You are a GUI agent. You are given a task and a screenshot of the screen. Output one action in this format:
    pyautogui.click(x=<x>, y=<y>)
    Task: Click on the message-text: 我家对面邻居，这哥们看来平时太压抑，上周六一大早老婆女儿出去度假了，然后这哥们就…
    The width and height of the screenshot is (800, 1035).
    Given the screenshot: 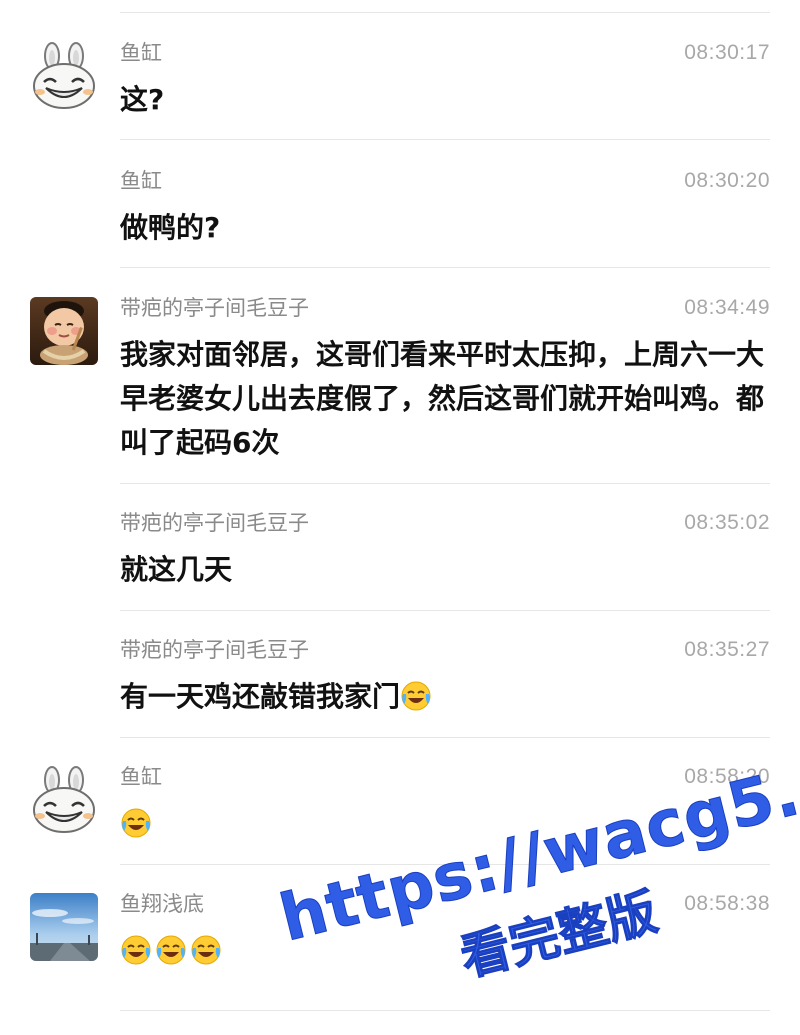 What is the action you would take?
    pyautogui.click(x=442, y=398)
    